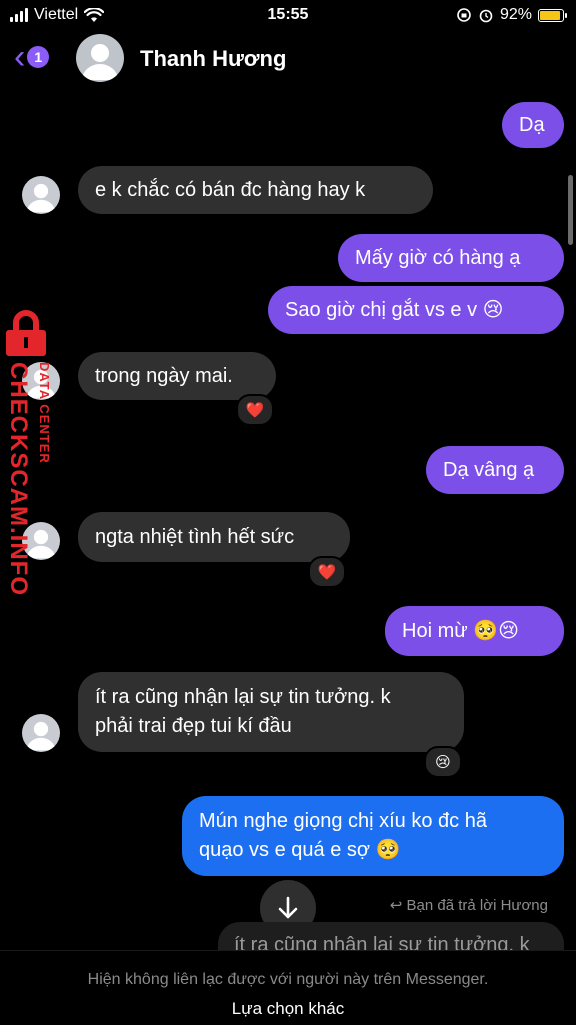  I want to click on contact-avatar, so click(100, 58).